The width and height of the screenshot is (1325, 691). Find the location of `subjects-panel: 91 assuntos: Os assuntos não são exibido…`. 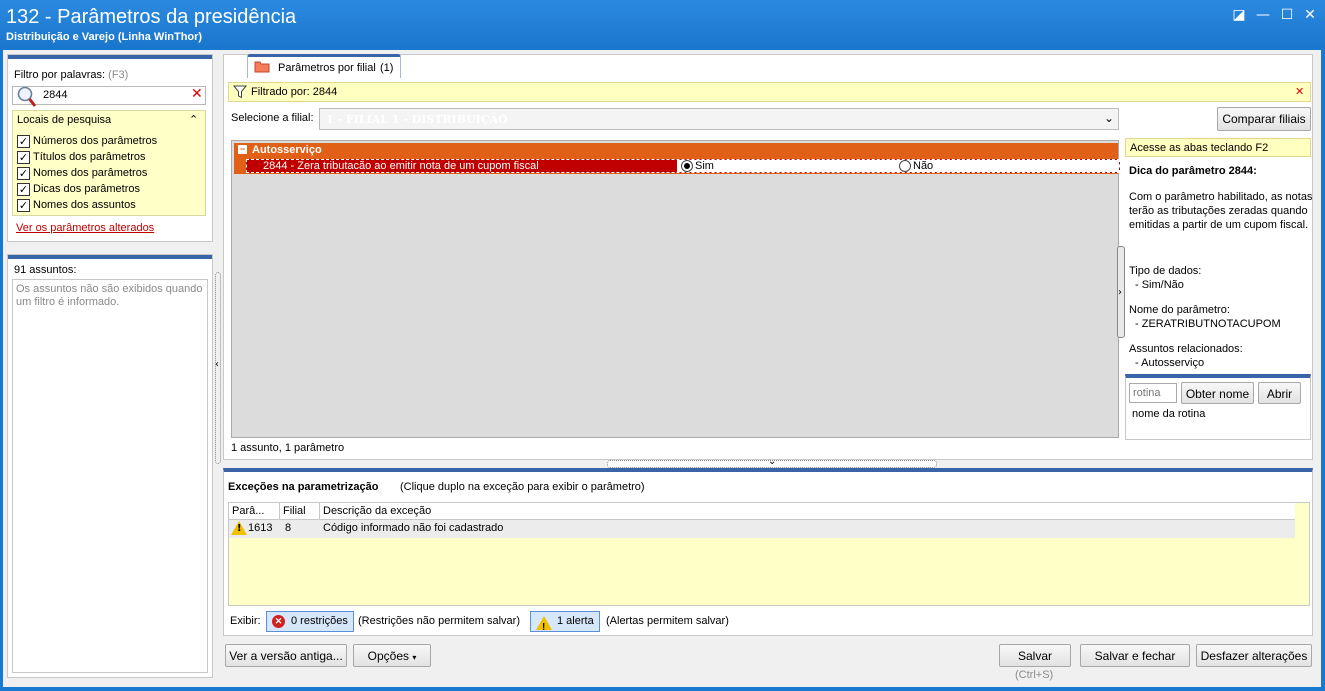

subjects-panel: 91 assuntos: Os assuntos não são exibido… is located at coordinates (110, 466).